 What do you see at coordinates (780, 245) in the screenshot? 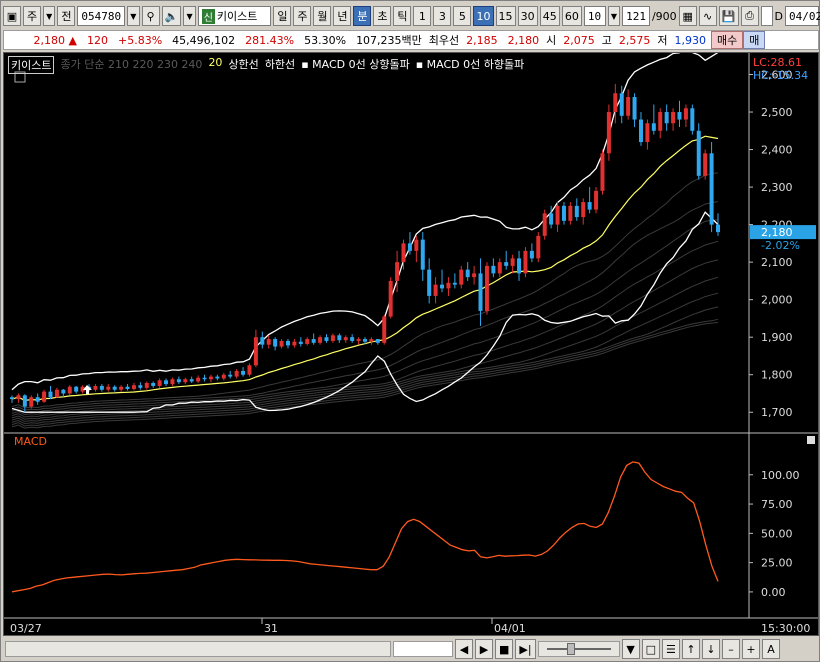
I see `current-pct-label: -2.02%` at bounding box center [780, 245].